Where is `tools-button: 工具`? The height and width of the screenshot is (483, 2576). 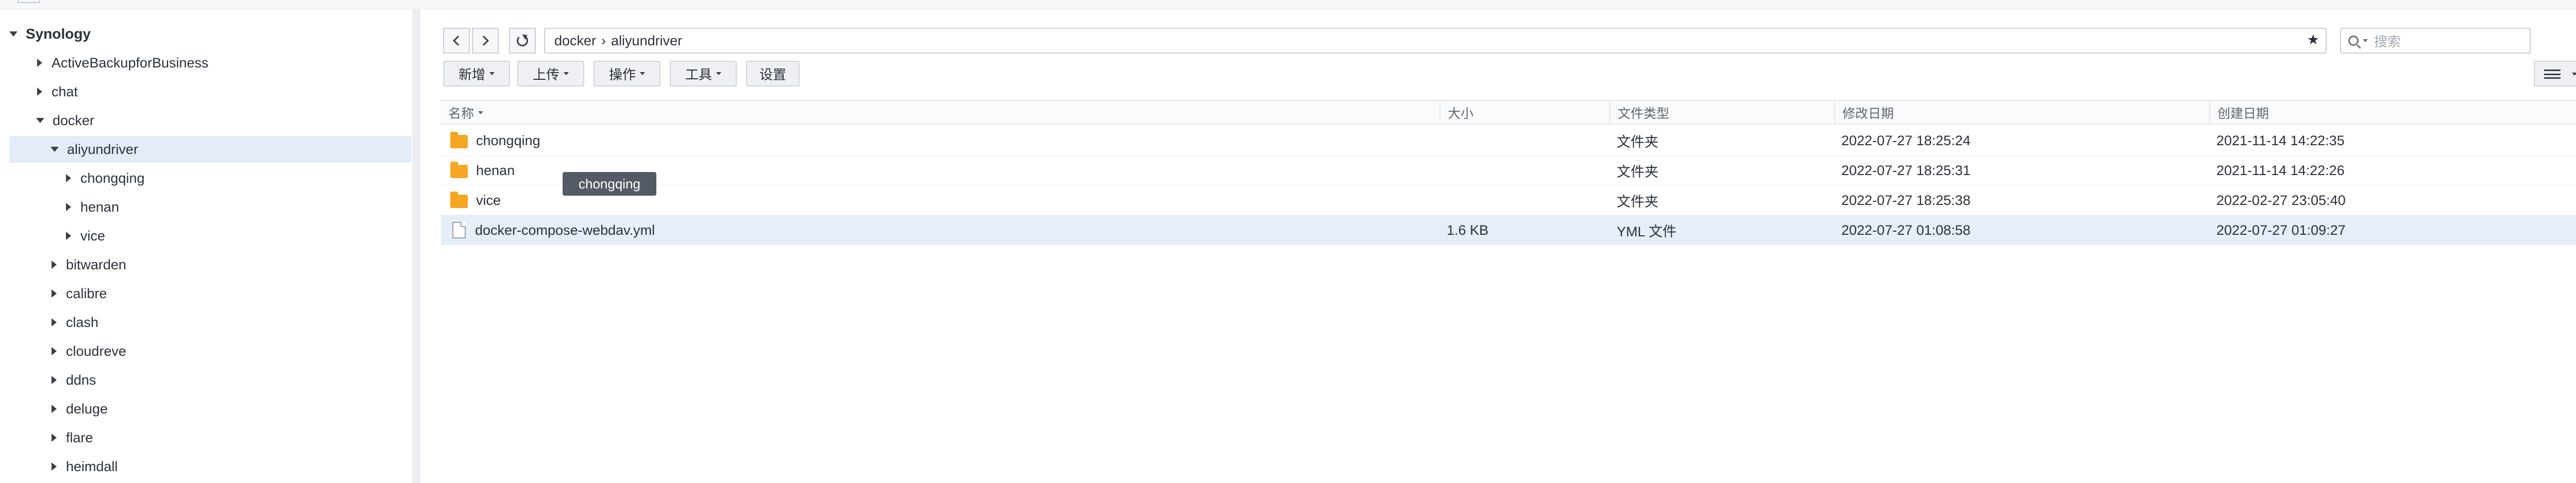
tools-button: 工具 is located at coordinates (703, 74).